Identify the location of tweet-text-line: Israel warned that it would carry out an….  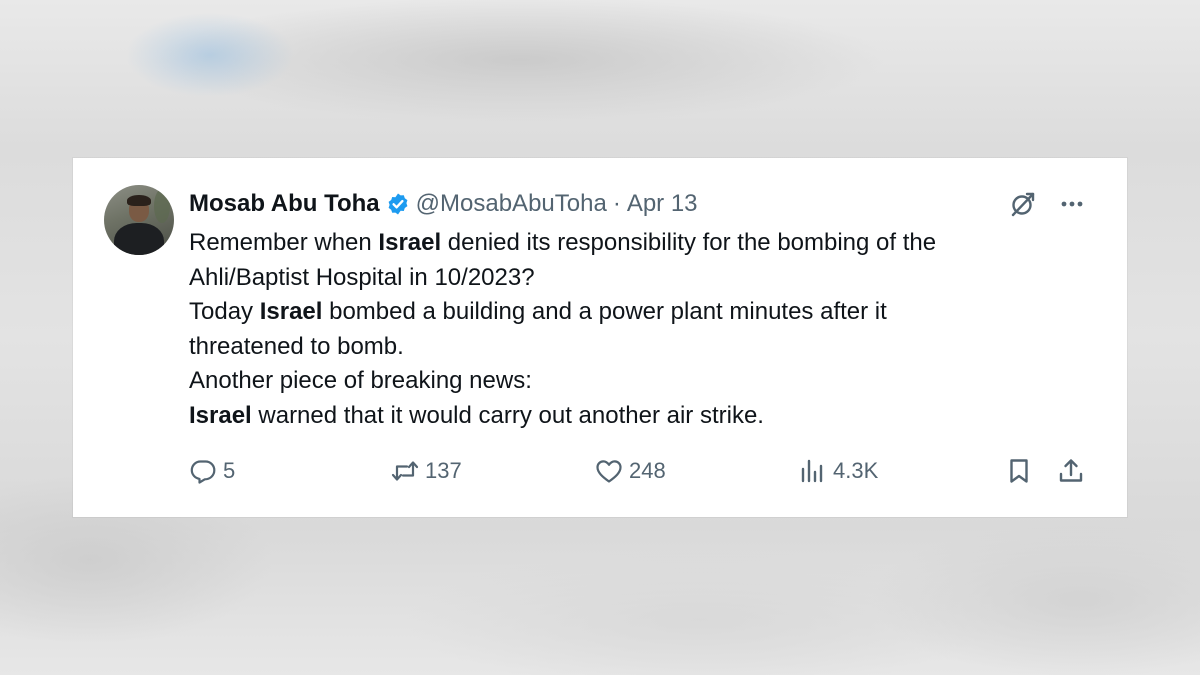
(629, 416).